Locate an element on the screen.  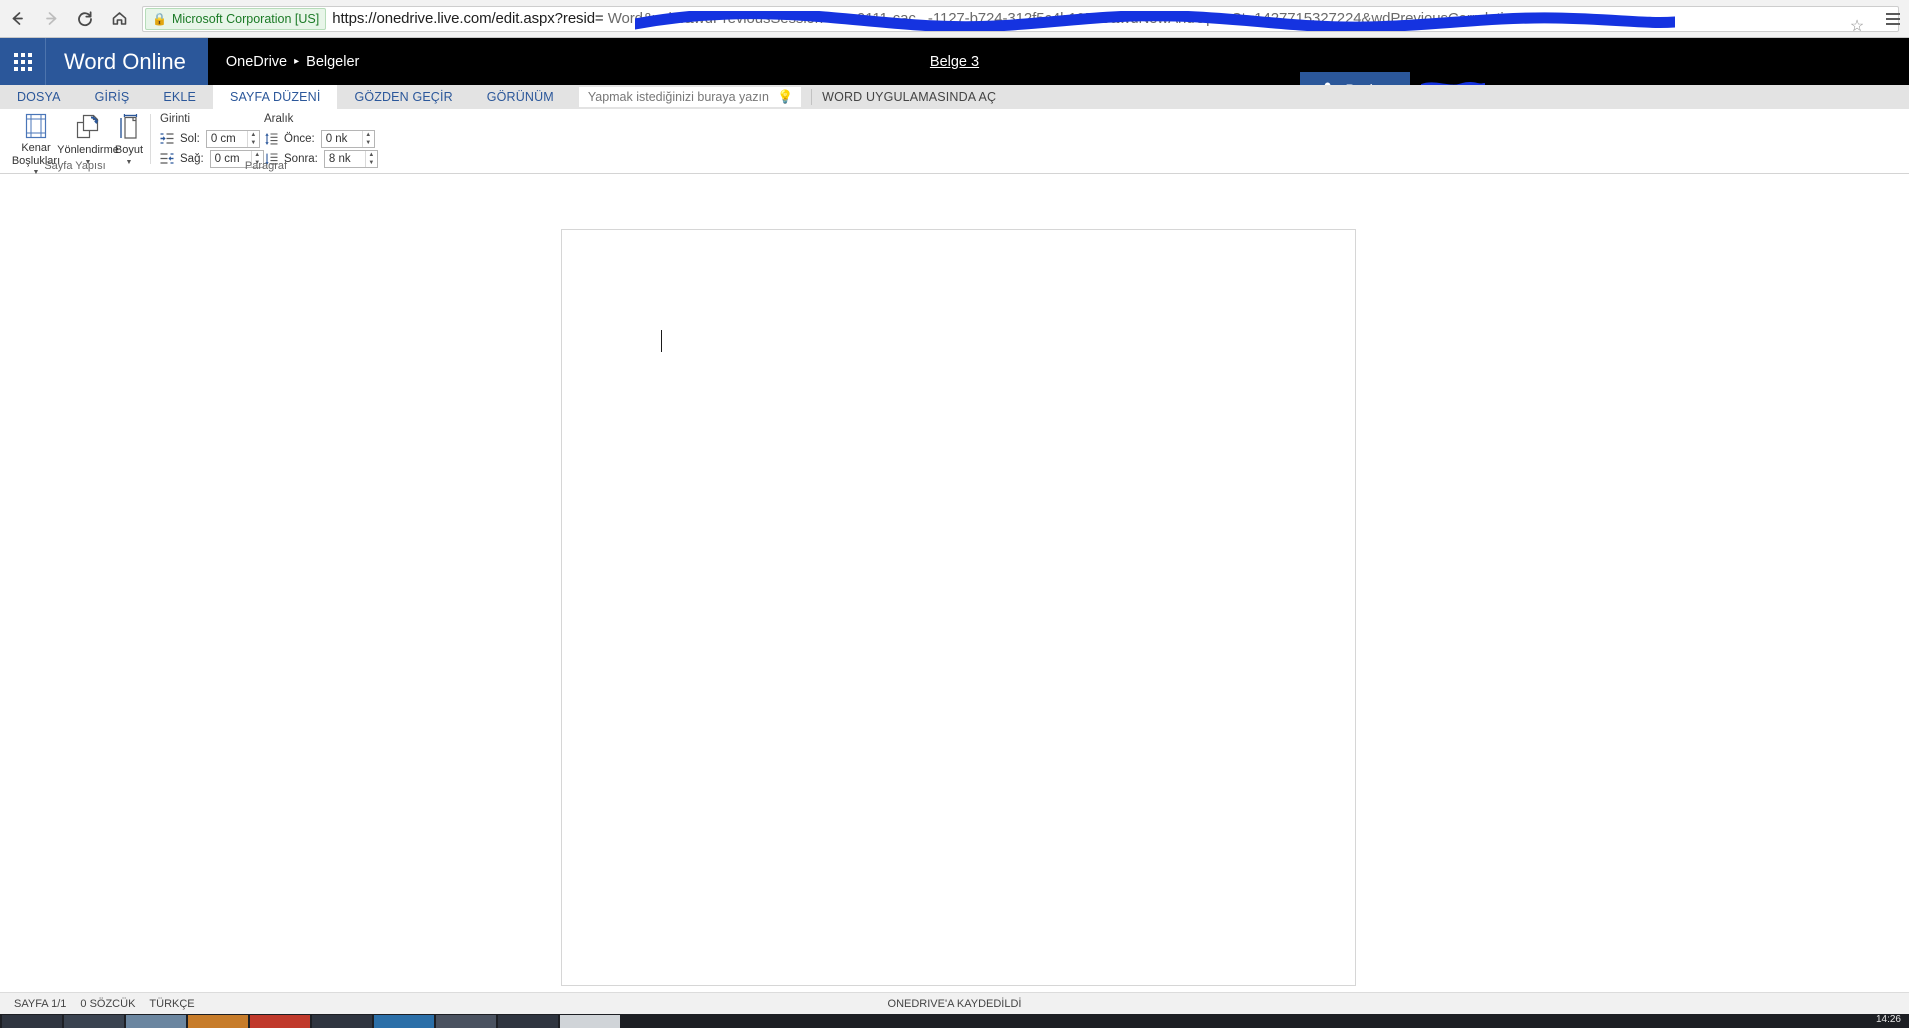
taskbar-item-app7 is located at coordinates (590, 1021).